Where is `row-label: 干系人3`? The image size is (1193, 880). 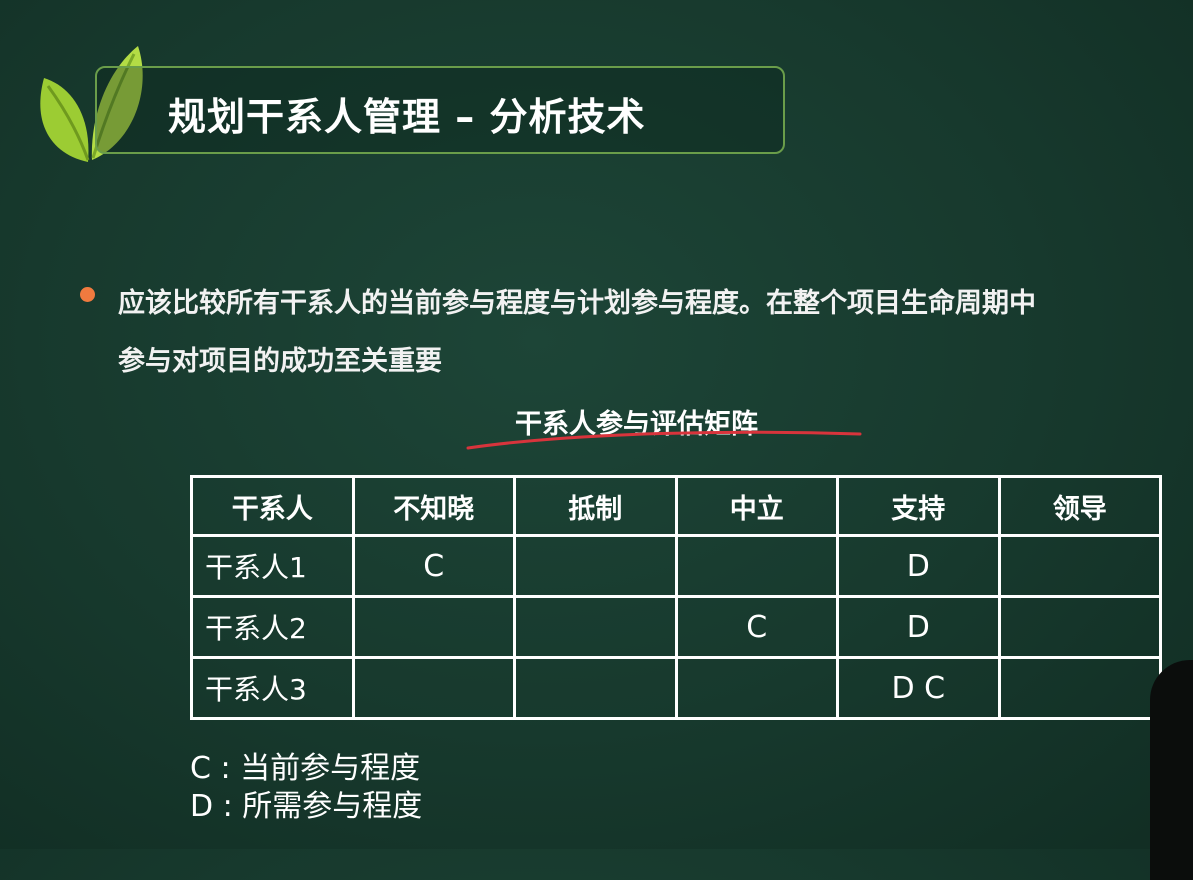
row-label: 干系人3 is located at coordinates (272, 688).